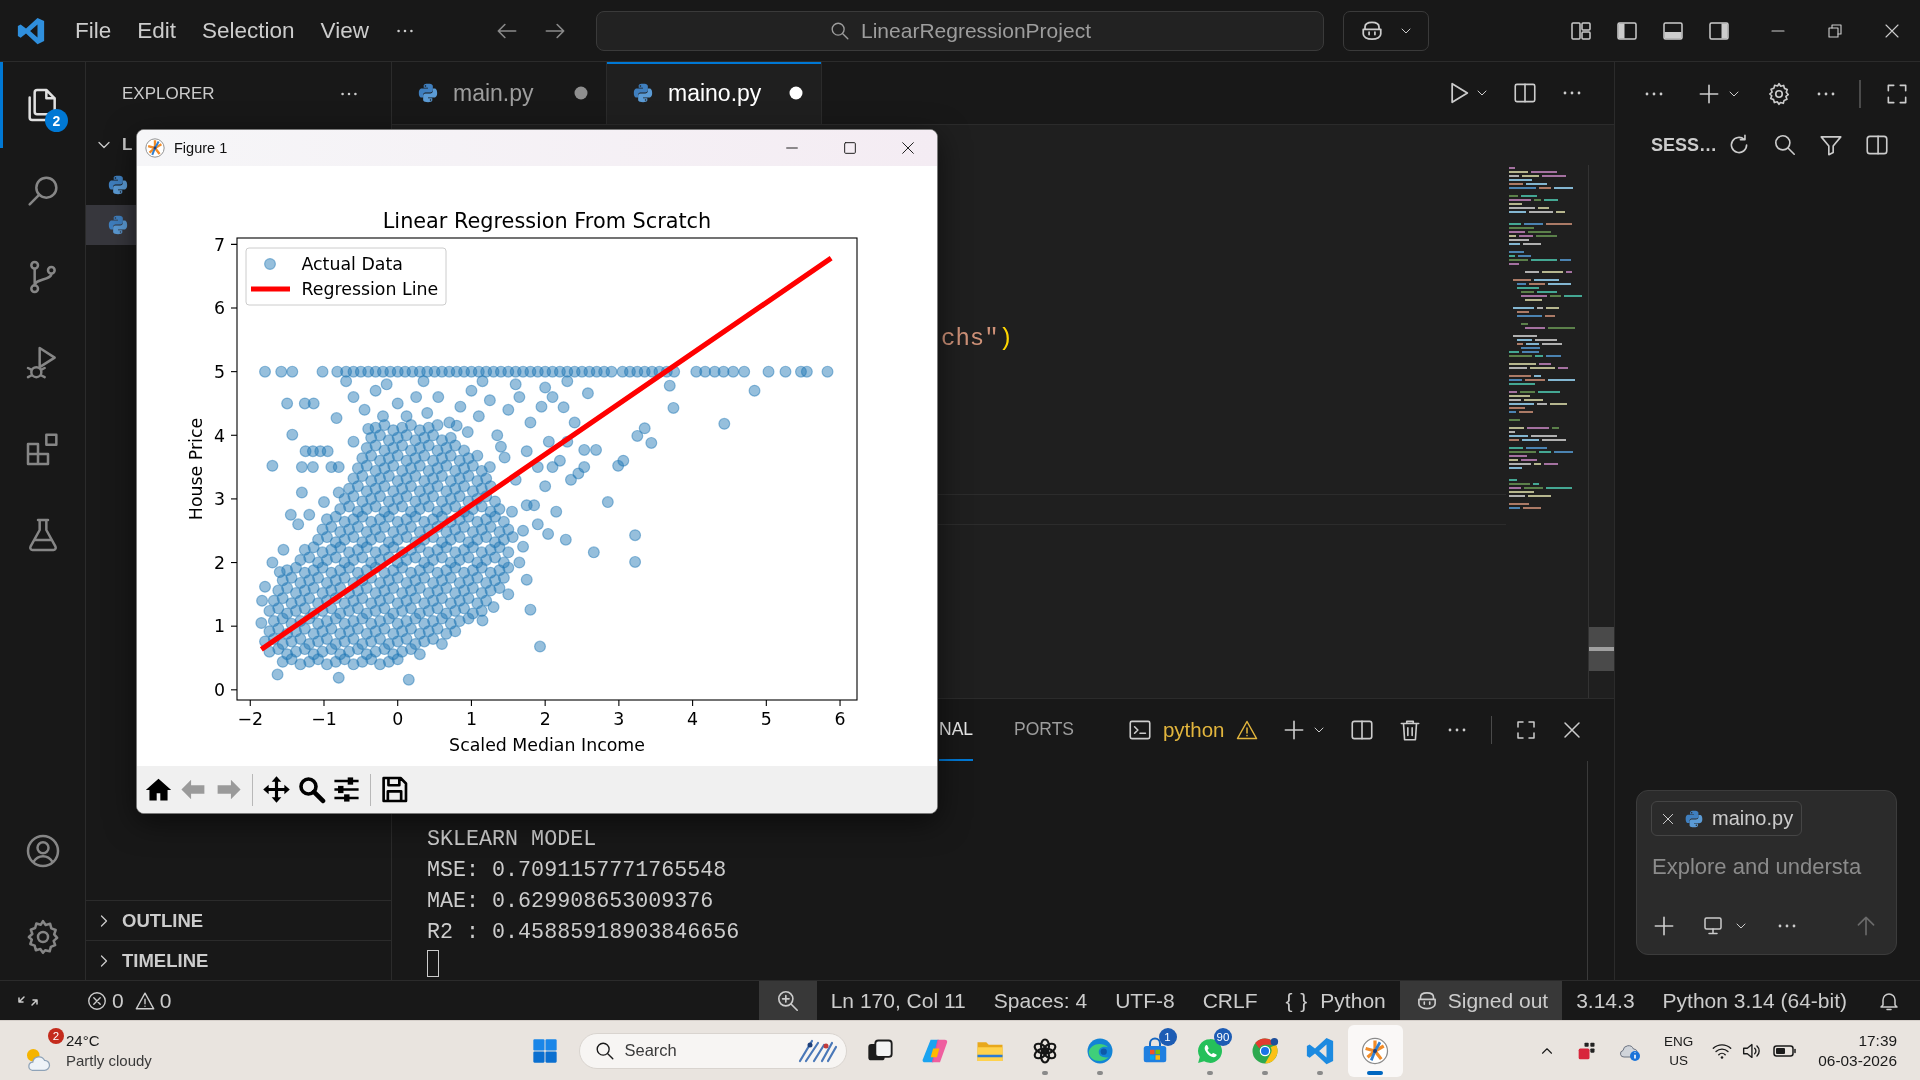 The height and width of the screenshot is (1080, 1920). What do you see at coordinates (1605, 1000) in the screenshot?
I see `status-item: 3.14.3` at bounding box center [1605, 1000].